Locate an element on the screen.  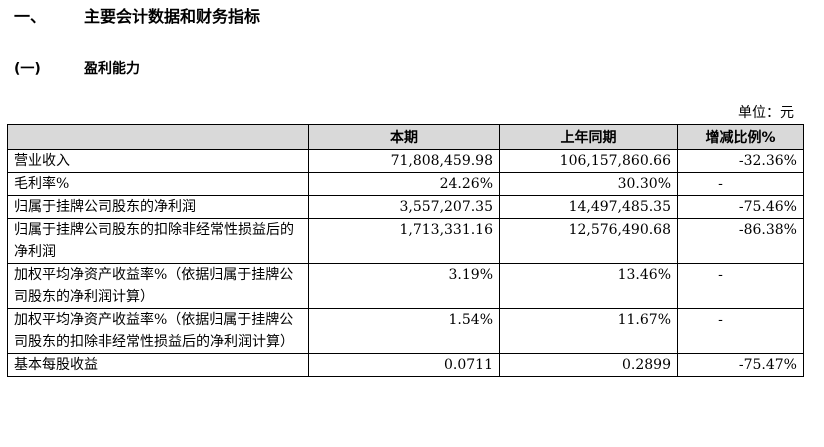
row-current: 1,713,331.16 is located at coordinates (404, 241).